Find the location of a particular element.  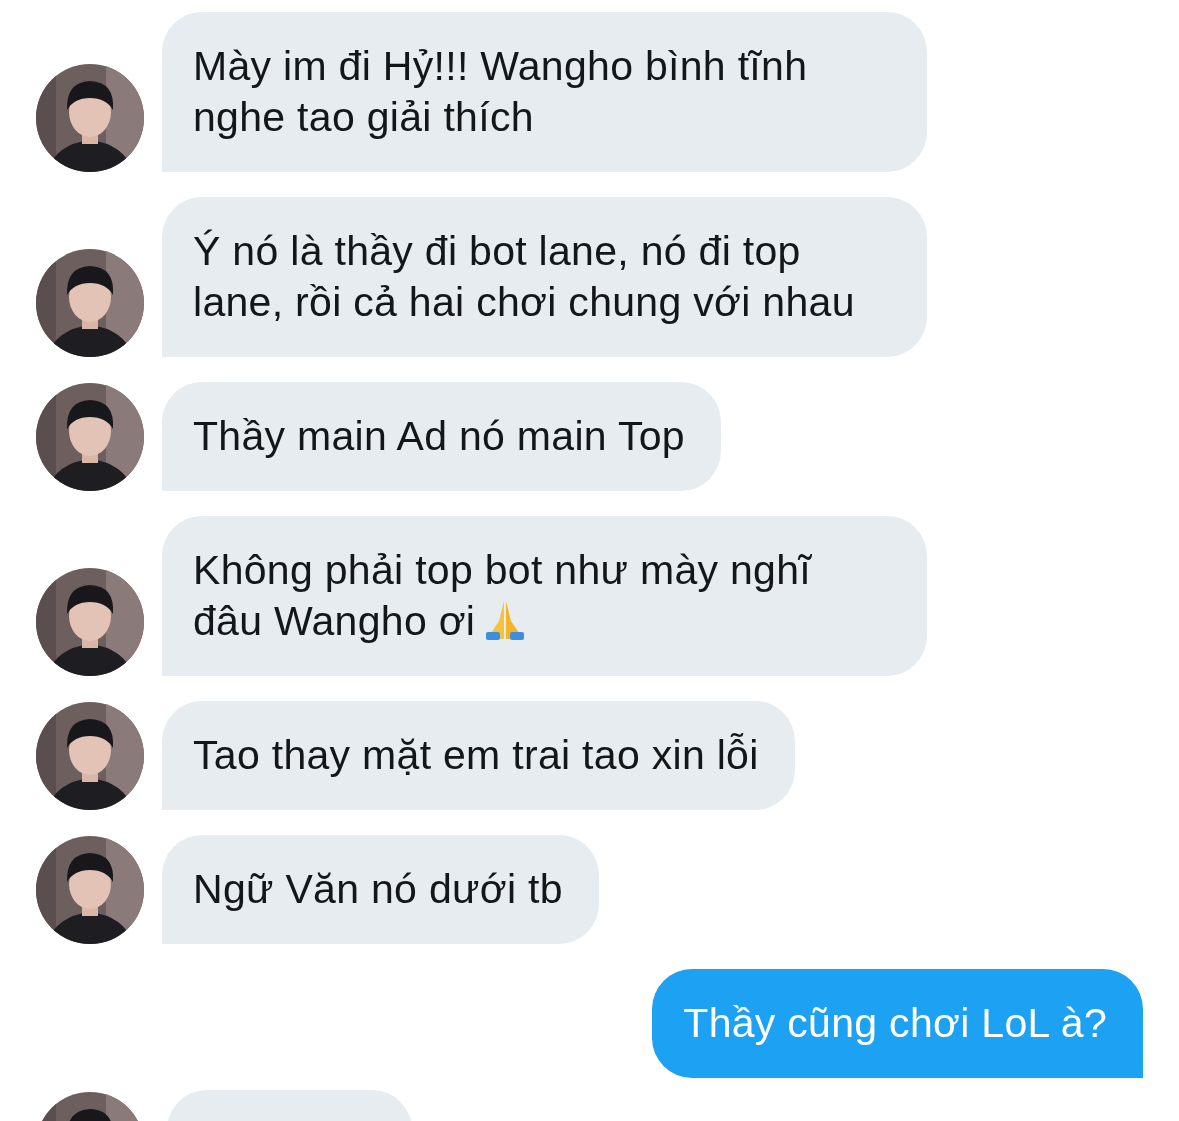

message-bubble: Ngữ Văn nó dưới tb is located at coordinates (380, 889).